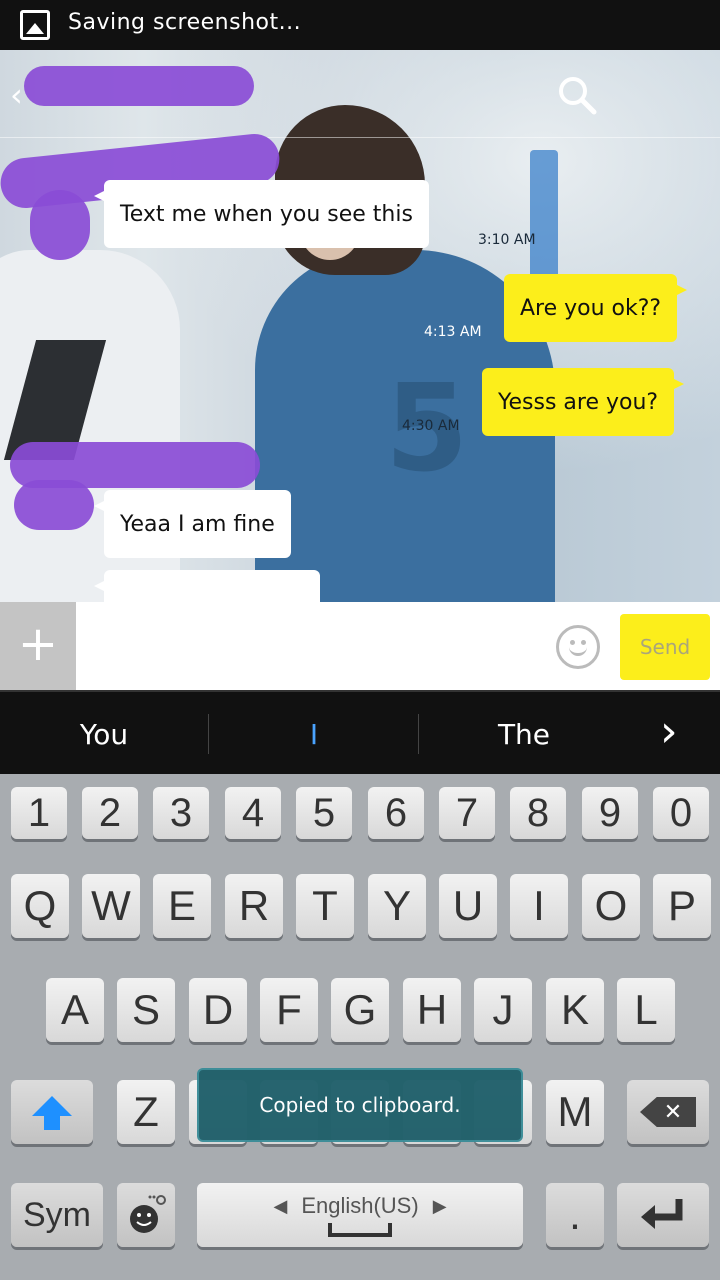  Describe the element at coordinates (16, 95) in the screenshot. I see `back-icon: ‹` at that location.